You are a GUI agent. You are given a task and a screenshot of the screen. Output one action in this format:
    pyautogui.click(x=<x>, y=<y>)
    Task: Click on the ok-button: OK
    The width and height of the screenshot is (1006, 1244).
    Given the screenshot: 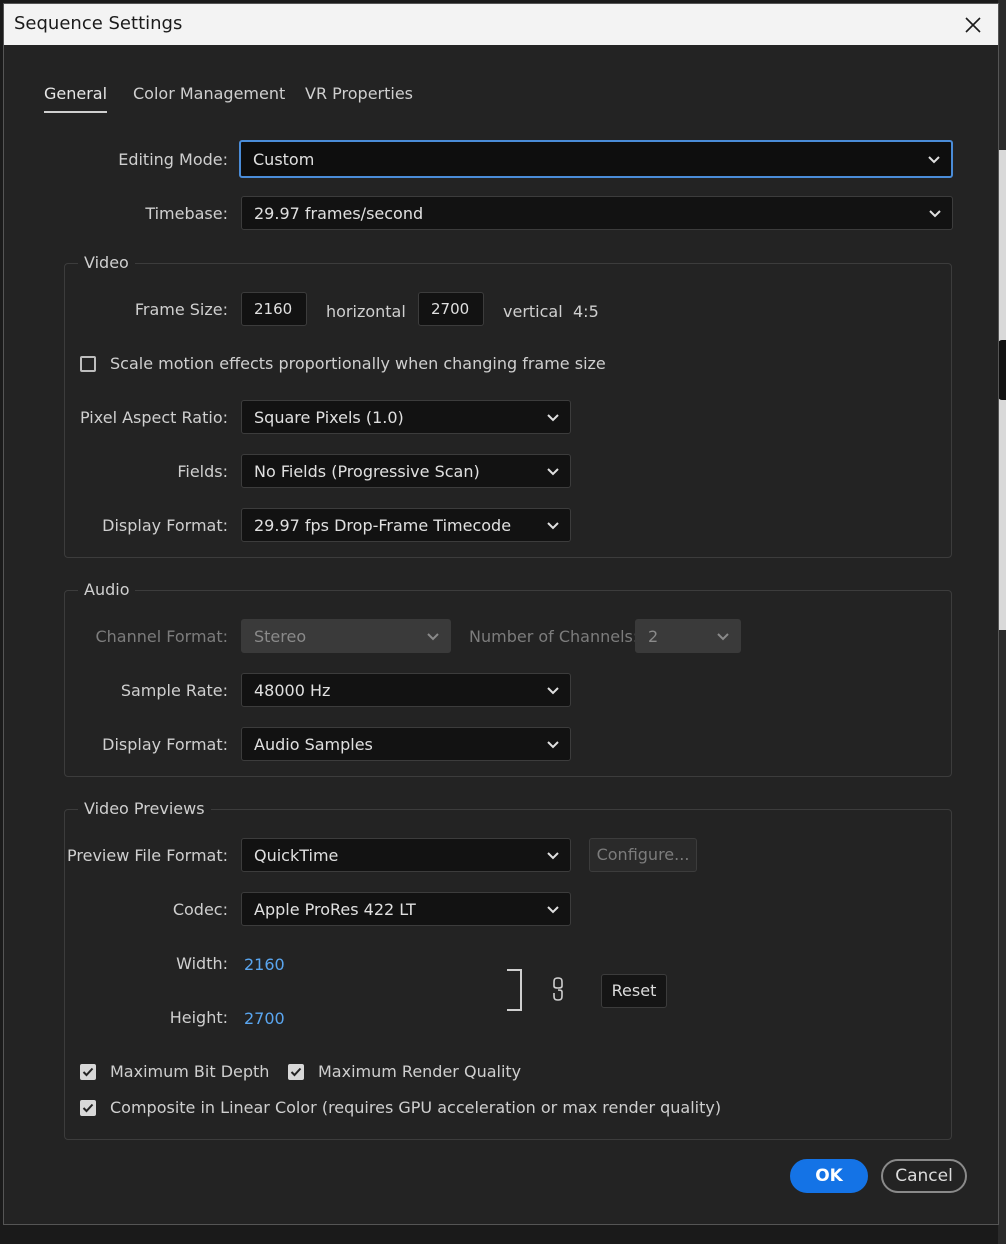 What is the action you would take?
    pyautogui.click(x=829, y=1176)
    